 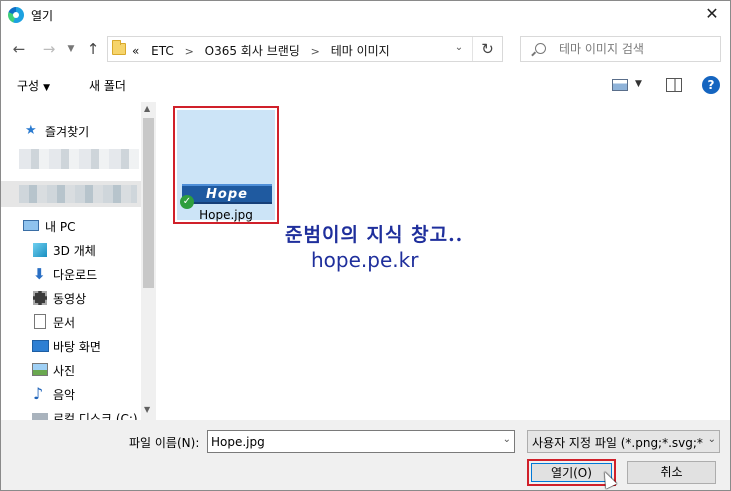 I want to click on organize-button: 구성 ▼, so click(x=33, y=85).